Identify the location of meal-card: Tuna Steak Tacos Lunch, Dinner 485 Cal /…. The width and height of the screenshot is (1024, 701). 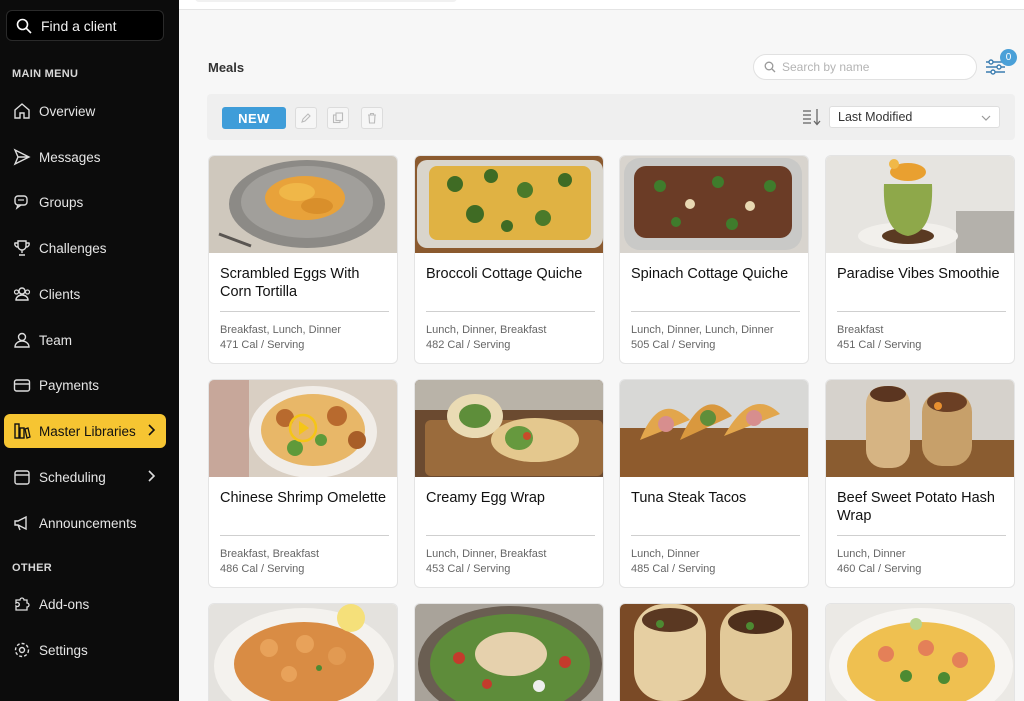
(714, 483).